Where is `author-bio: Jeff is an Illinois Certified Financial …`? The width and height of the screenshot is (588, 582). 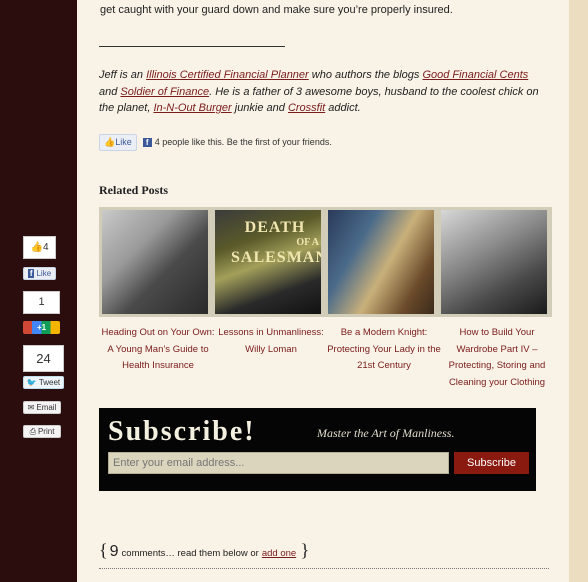 author-bio: Jeff is an Illinois Certified Financial … is located at coordinates (324, 92).